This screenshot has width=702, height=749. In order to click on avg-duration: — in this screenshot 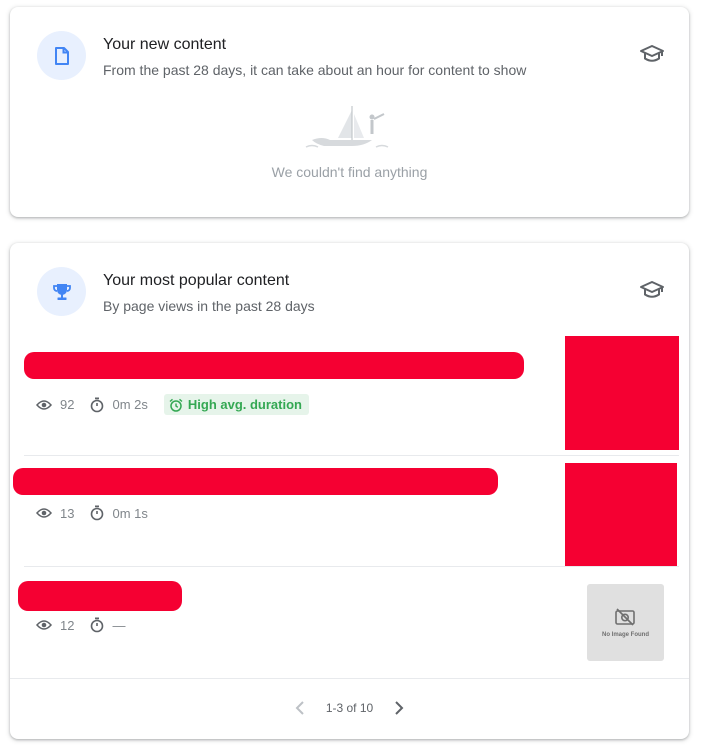, I will do `click(119, 625)`.